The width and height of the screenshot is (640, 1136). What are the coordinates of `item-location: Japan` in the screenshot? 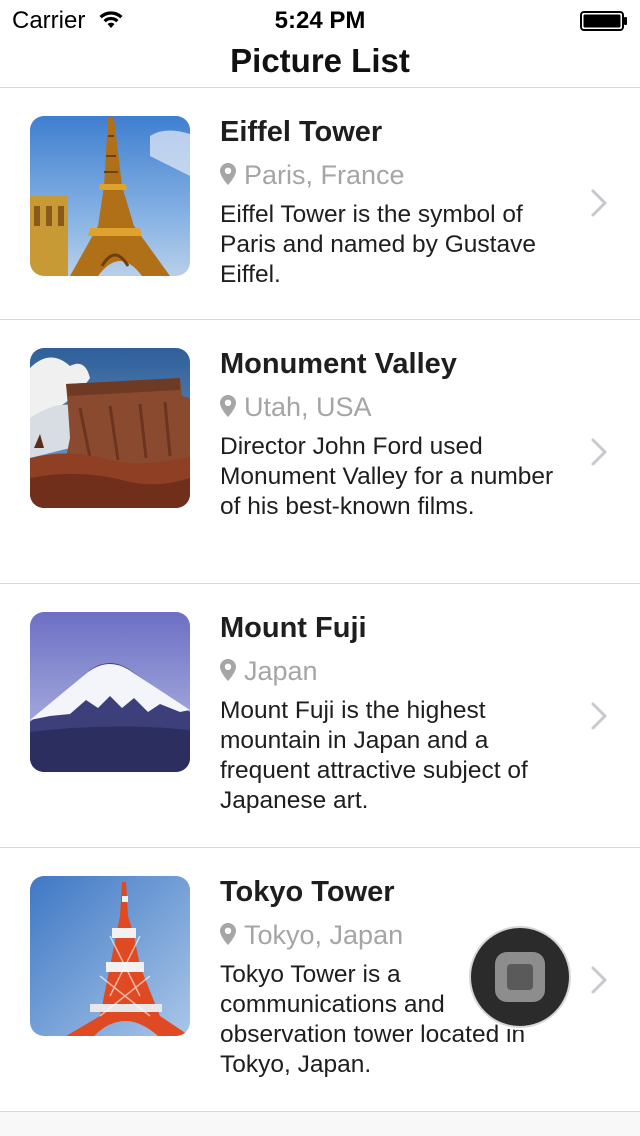 It's located at (269, 671).